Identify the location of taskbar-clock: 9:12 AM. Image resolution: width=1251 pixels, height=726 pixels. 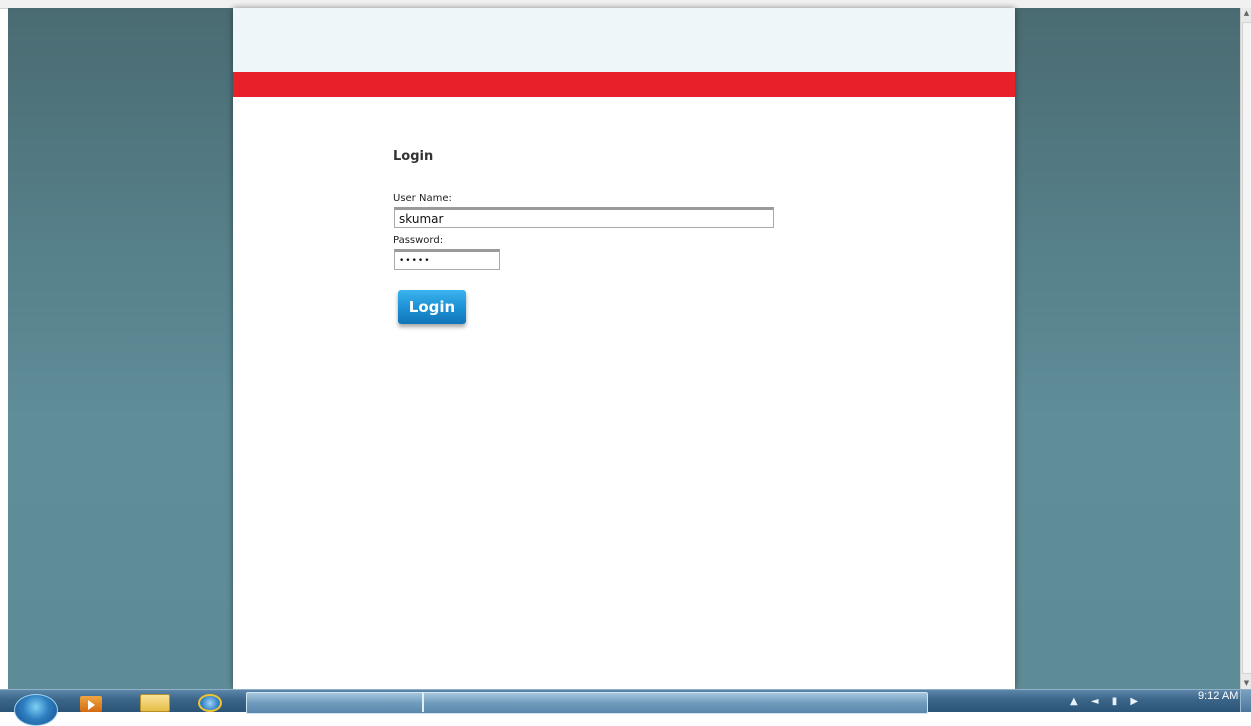
(1218, 696).